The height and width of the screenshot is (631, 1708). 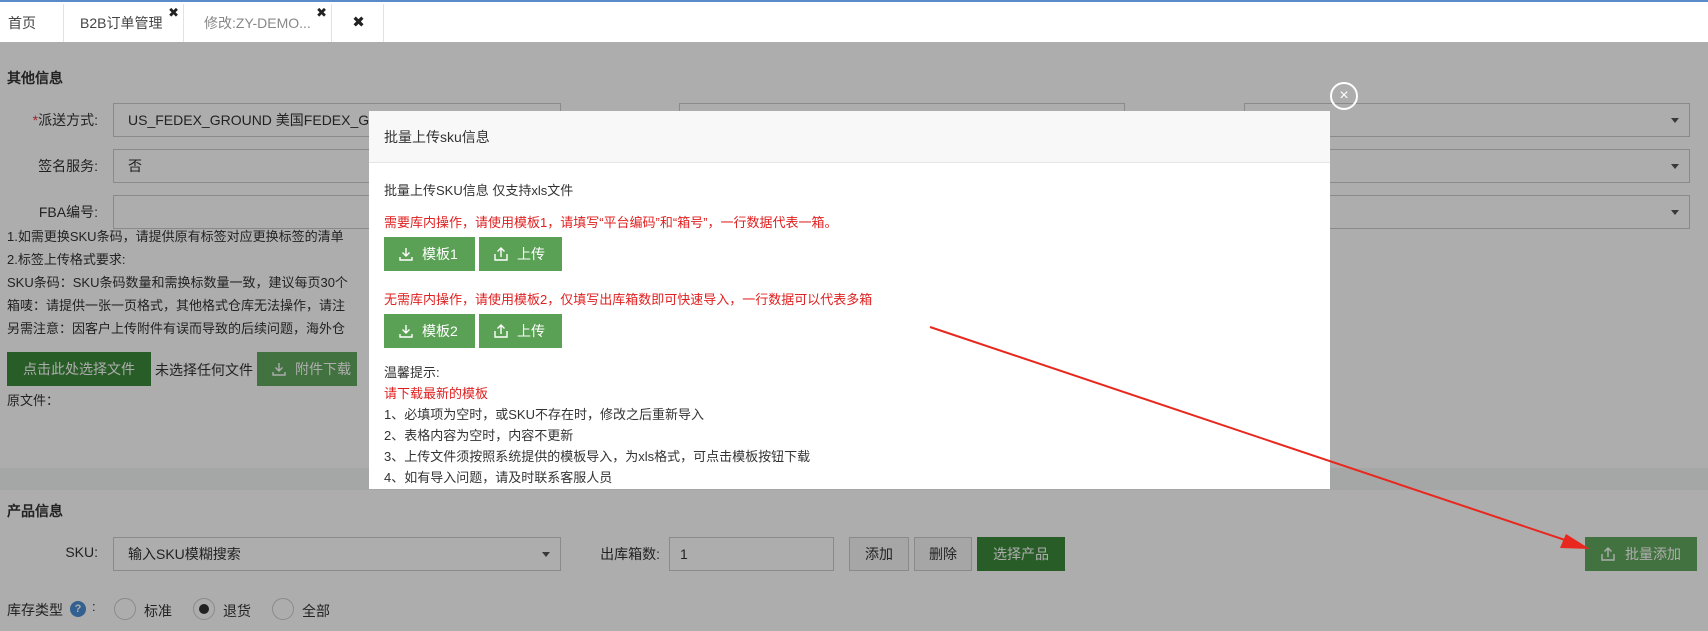 I want to click on annotation-arrow, so click(x=1259, y=437).